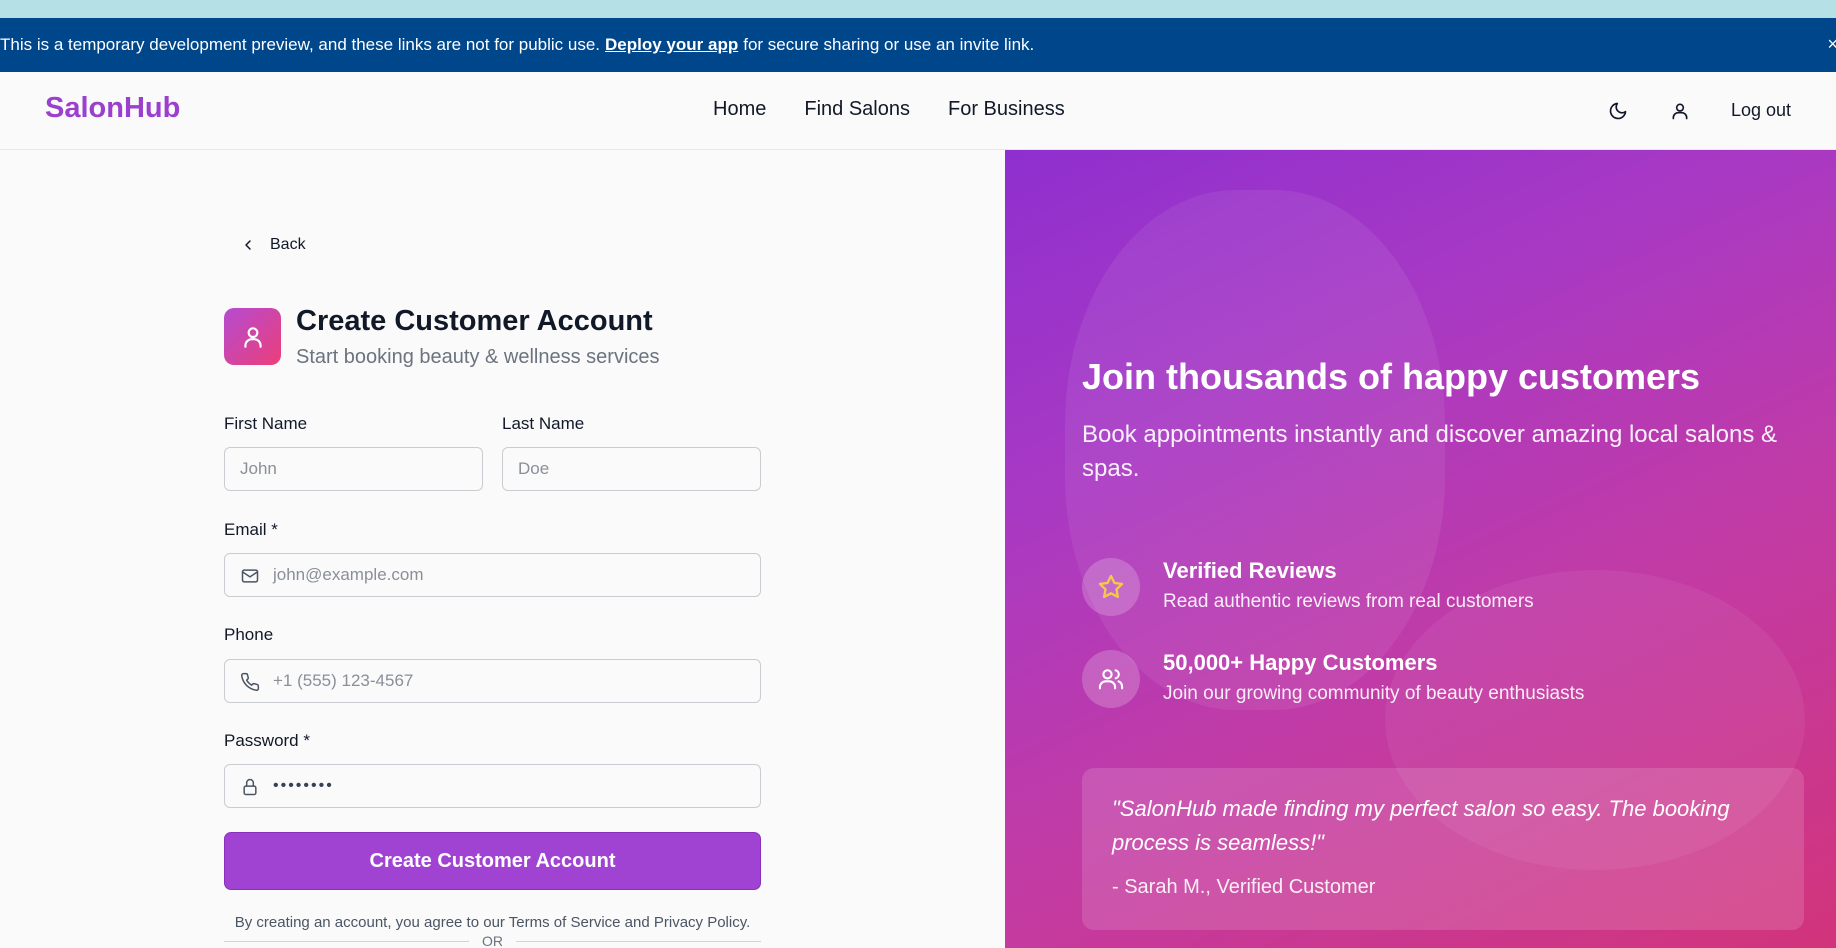  I want to click on nav-link-for-business: For Business, so click(1006, 109).